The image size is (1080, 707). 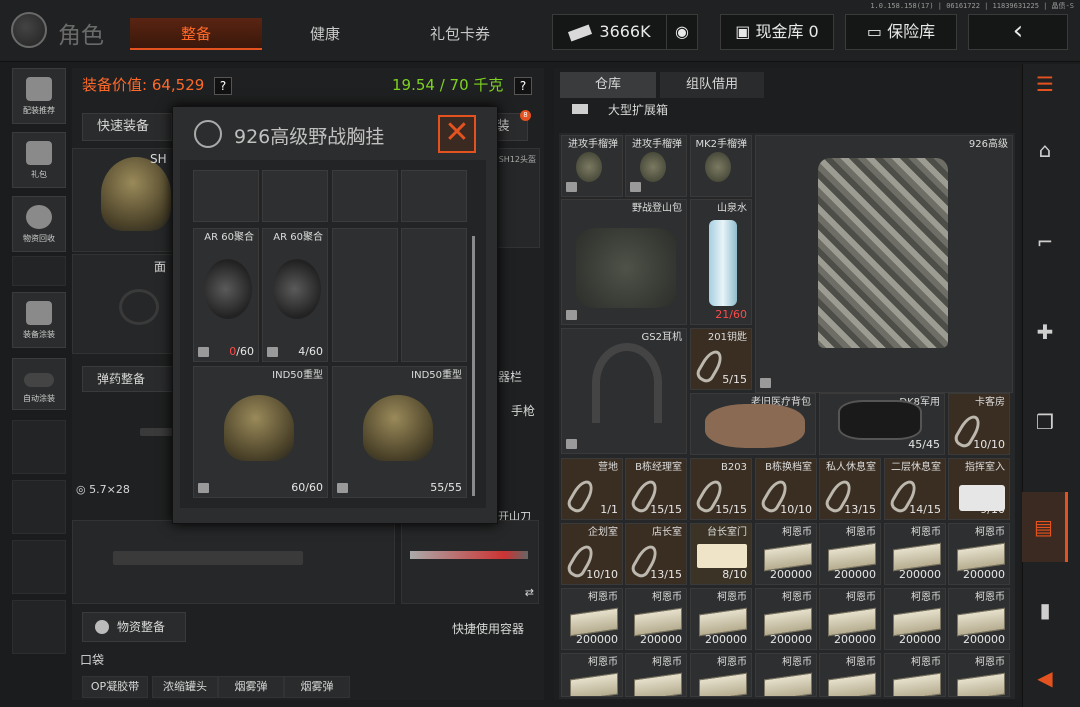 I want to click on gift-icon, so click(x=39, y=153).